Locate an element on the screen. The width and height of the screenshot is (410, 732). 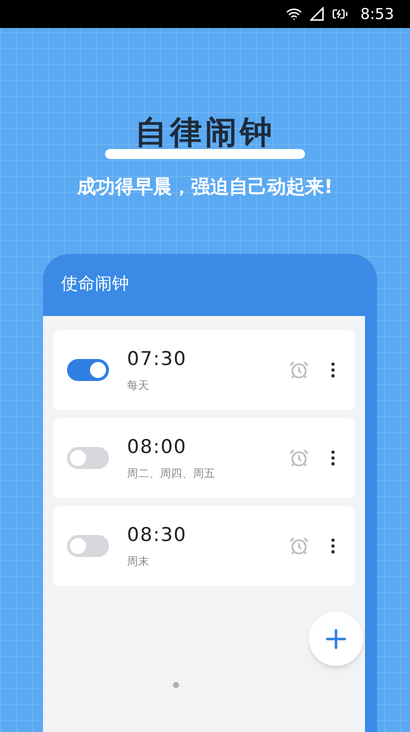
app-title: 使命闹钟 is located at coordinates (95, 284).